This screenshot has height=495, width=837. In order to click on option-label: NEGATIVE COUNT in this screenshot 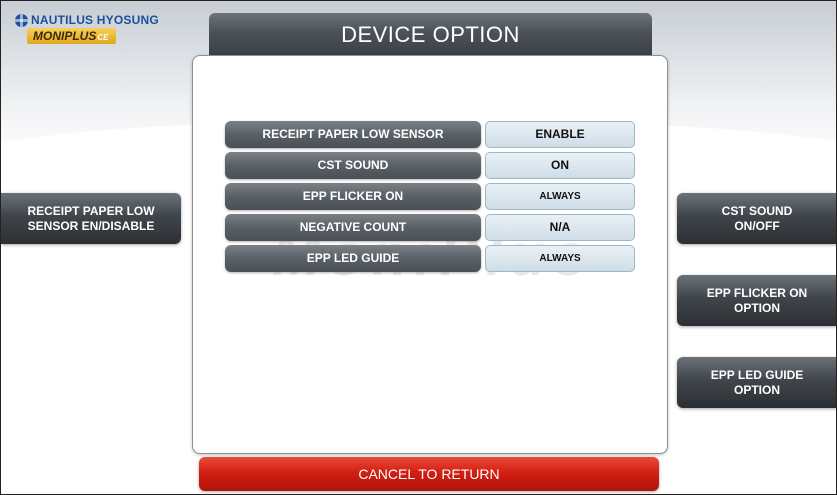, I will do `click(353, 227)`.